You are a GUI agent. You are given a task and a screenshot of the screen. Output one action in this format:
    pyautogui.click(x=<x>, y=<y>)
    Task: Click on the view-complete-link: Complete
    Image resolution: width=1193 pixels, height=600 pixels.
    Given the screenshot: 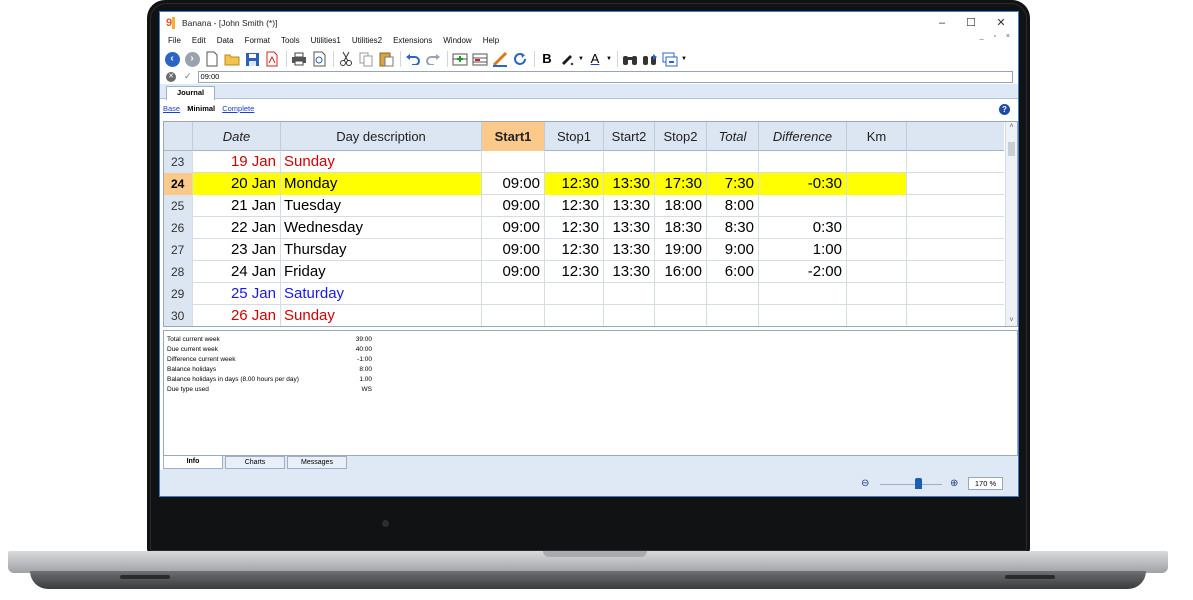 What is the action you would take?
    pyautogui.click(x=238, y=108)
    